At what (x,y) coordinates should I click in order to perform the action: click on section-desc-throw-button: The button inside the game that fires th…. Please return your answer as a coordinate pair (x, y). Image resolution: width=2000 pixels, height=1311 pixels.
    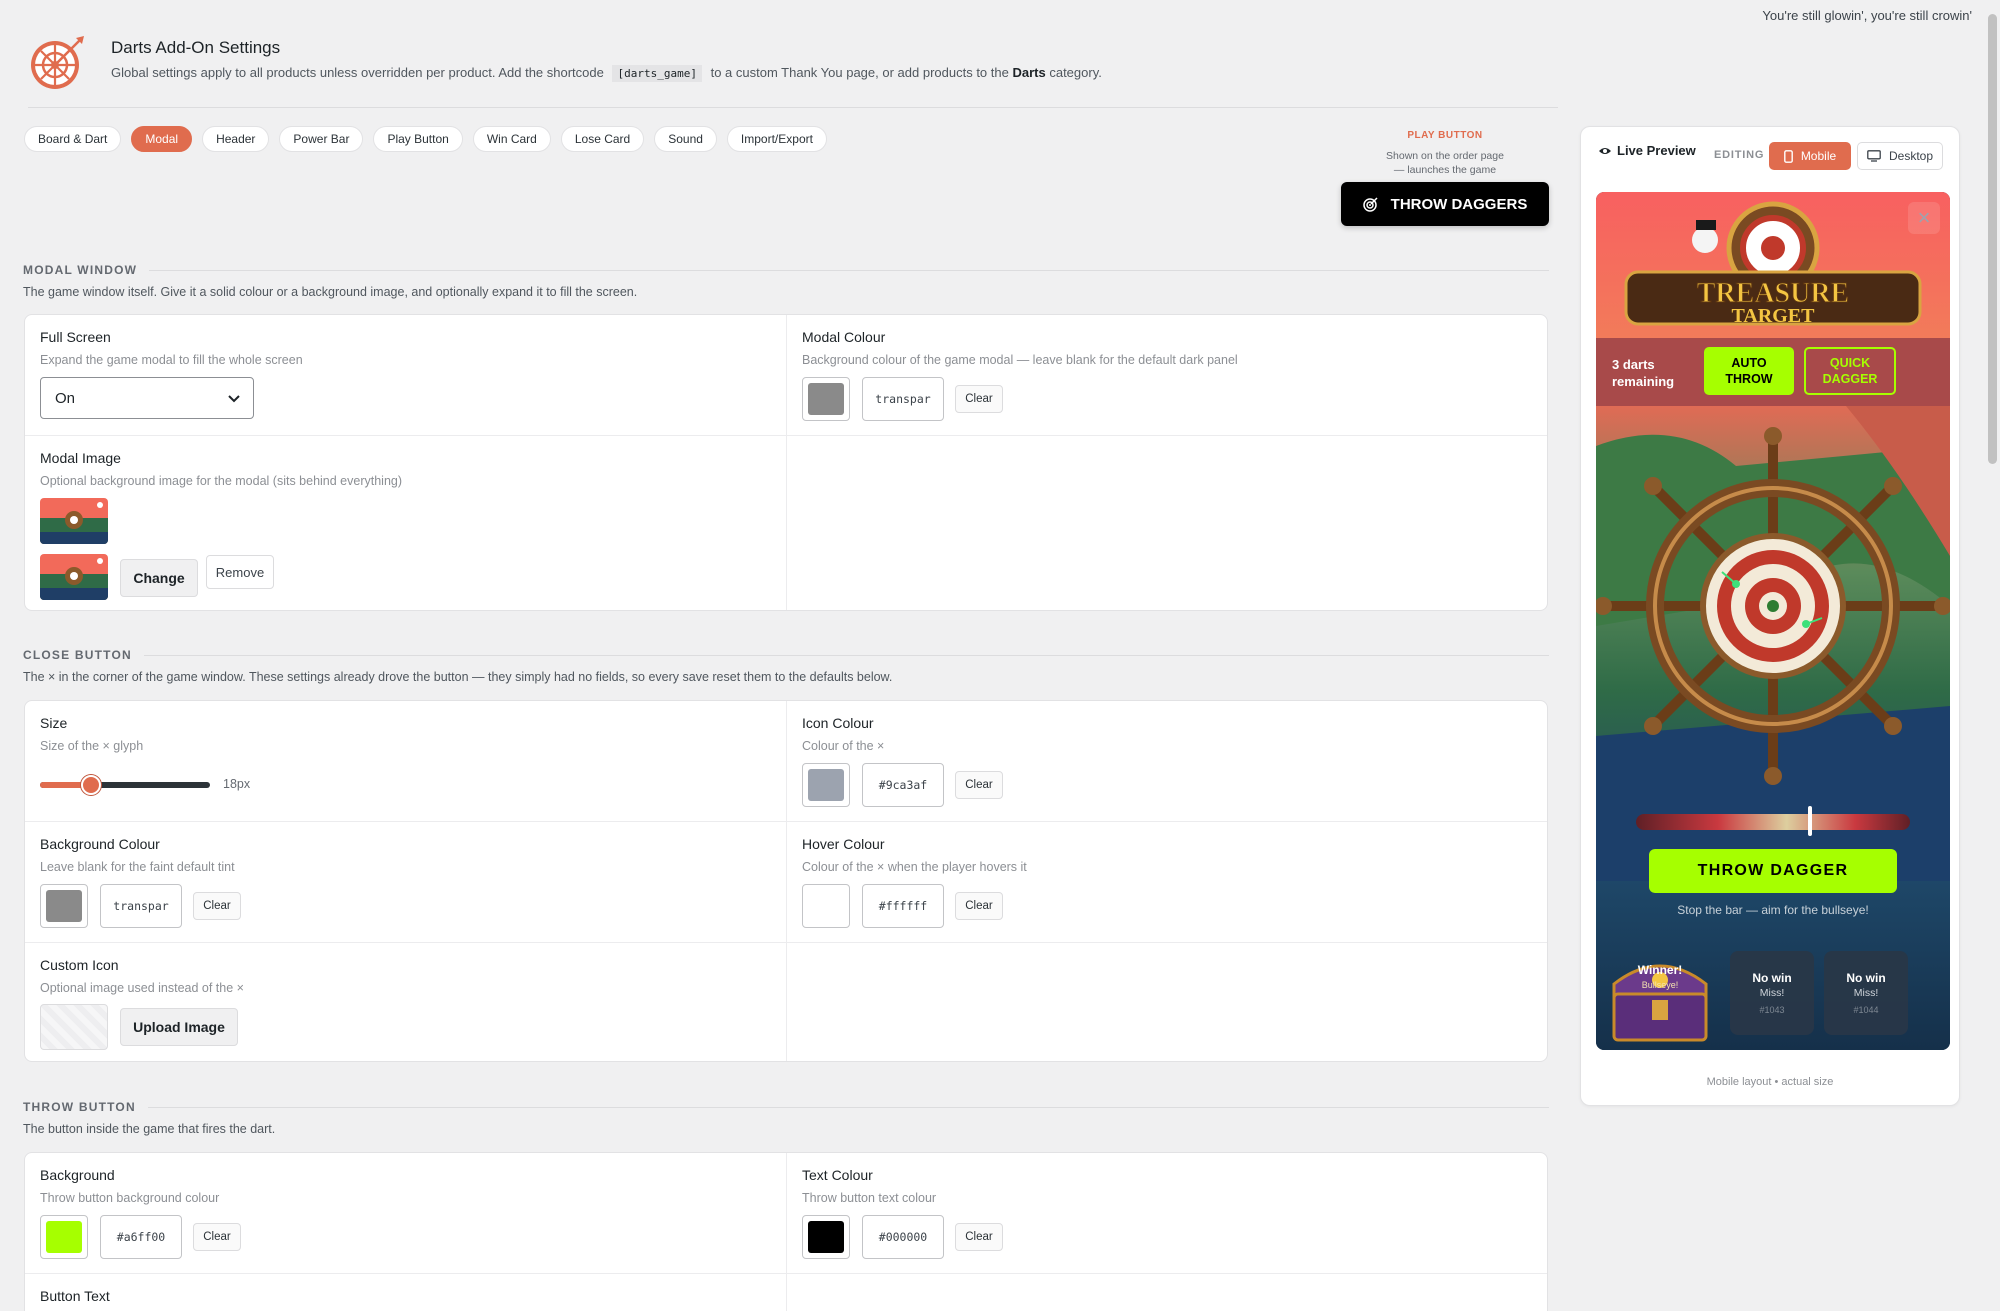
    Looking at the image, I should click on (149, 1129).